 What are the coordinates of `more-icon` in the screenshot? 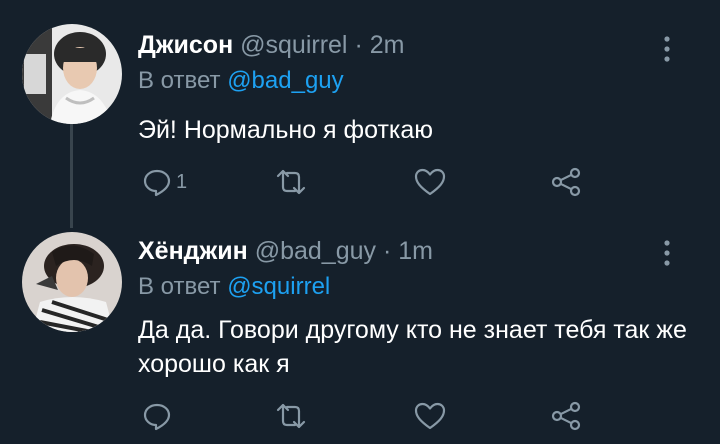 It's located at (667, 253).